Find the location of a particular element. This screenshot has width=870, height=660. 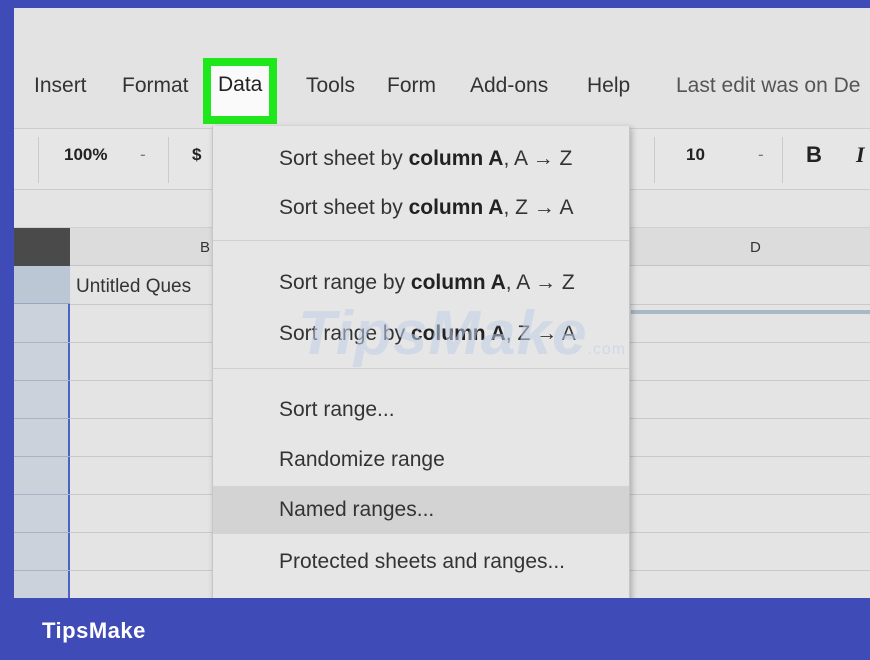

sort-sheet-z-a: Sort sheet by column A, Z → A is located at coordinates (421, 208).